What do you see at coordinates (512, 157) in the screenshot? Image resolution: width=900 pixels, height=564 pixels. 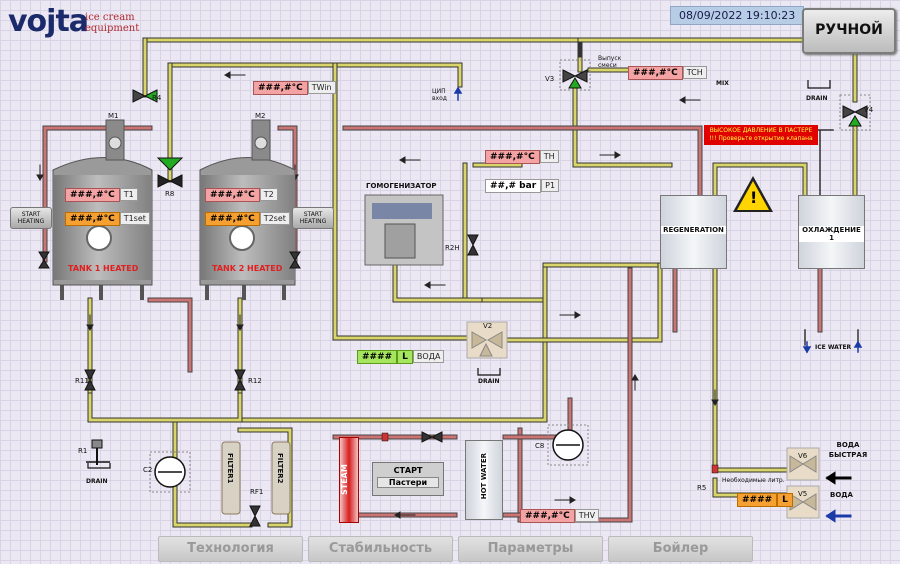 I see `th-value: ###,#°C` at bounding box center [512, 157].